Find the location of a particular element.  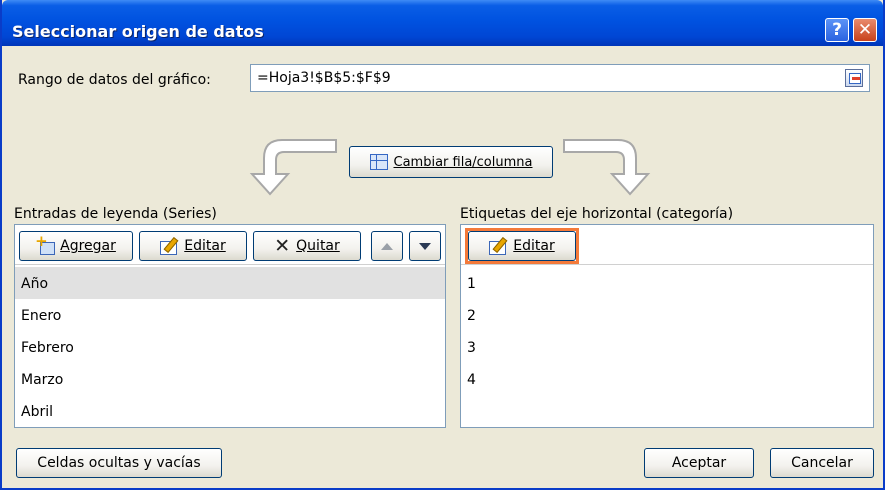

remove-icon: ✕ is located at coordinates (282, 245).